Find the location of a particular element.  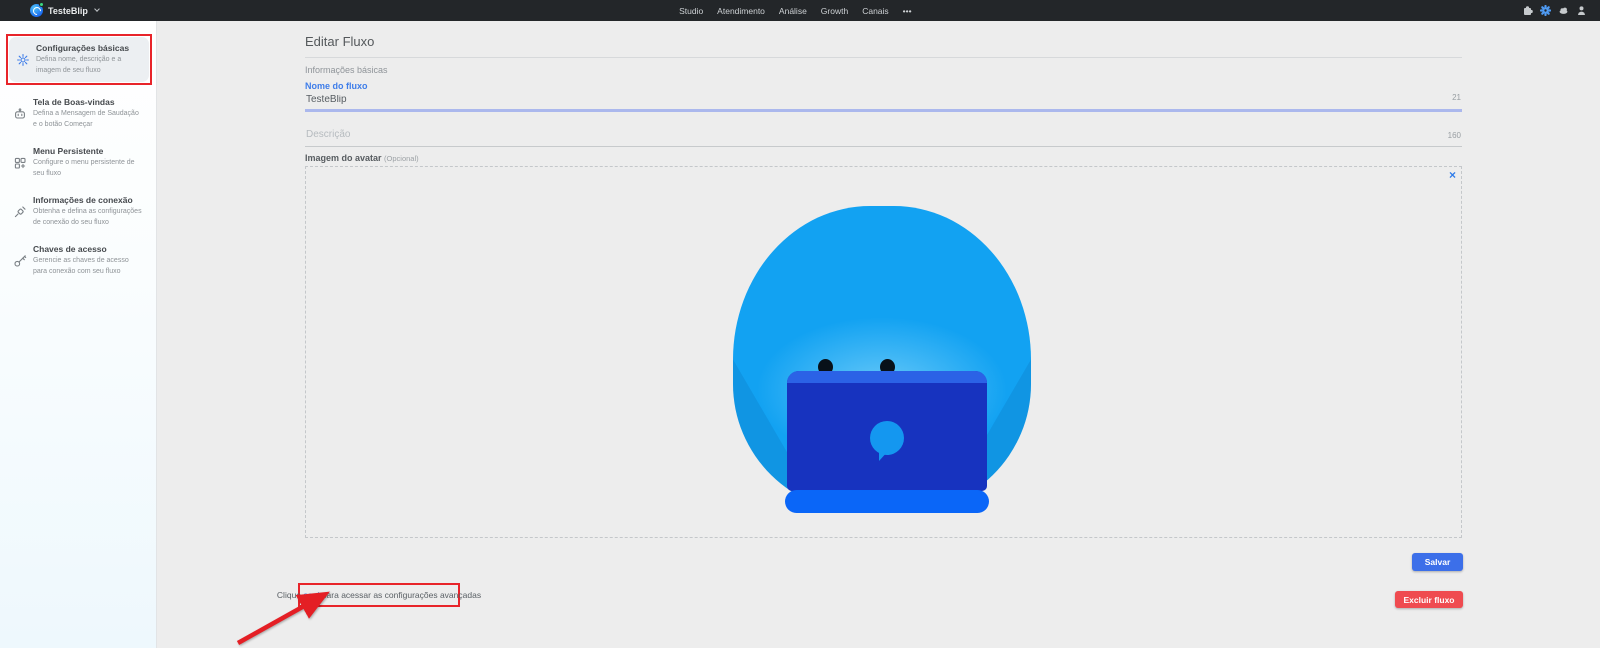

chevron-down-icon is located at coordinates (97, 9).